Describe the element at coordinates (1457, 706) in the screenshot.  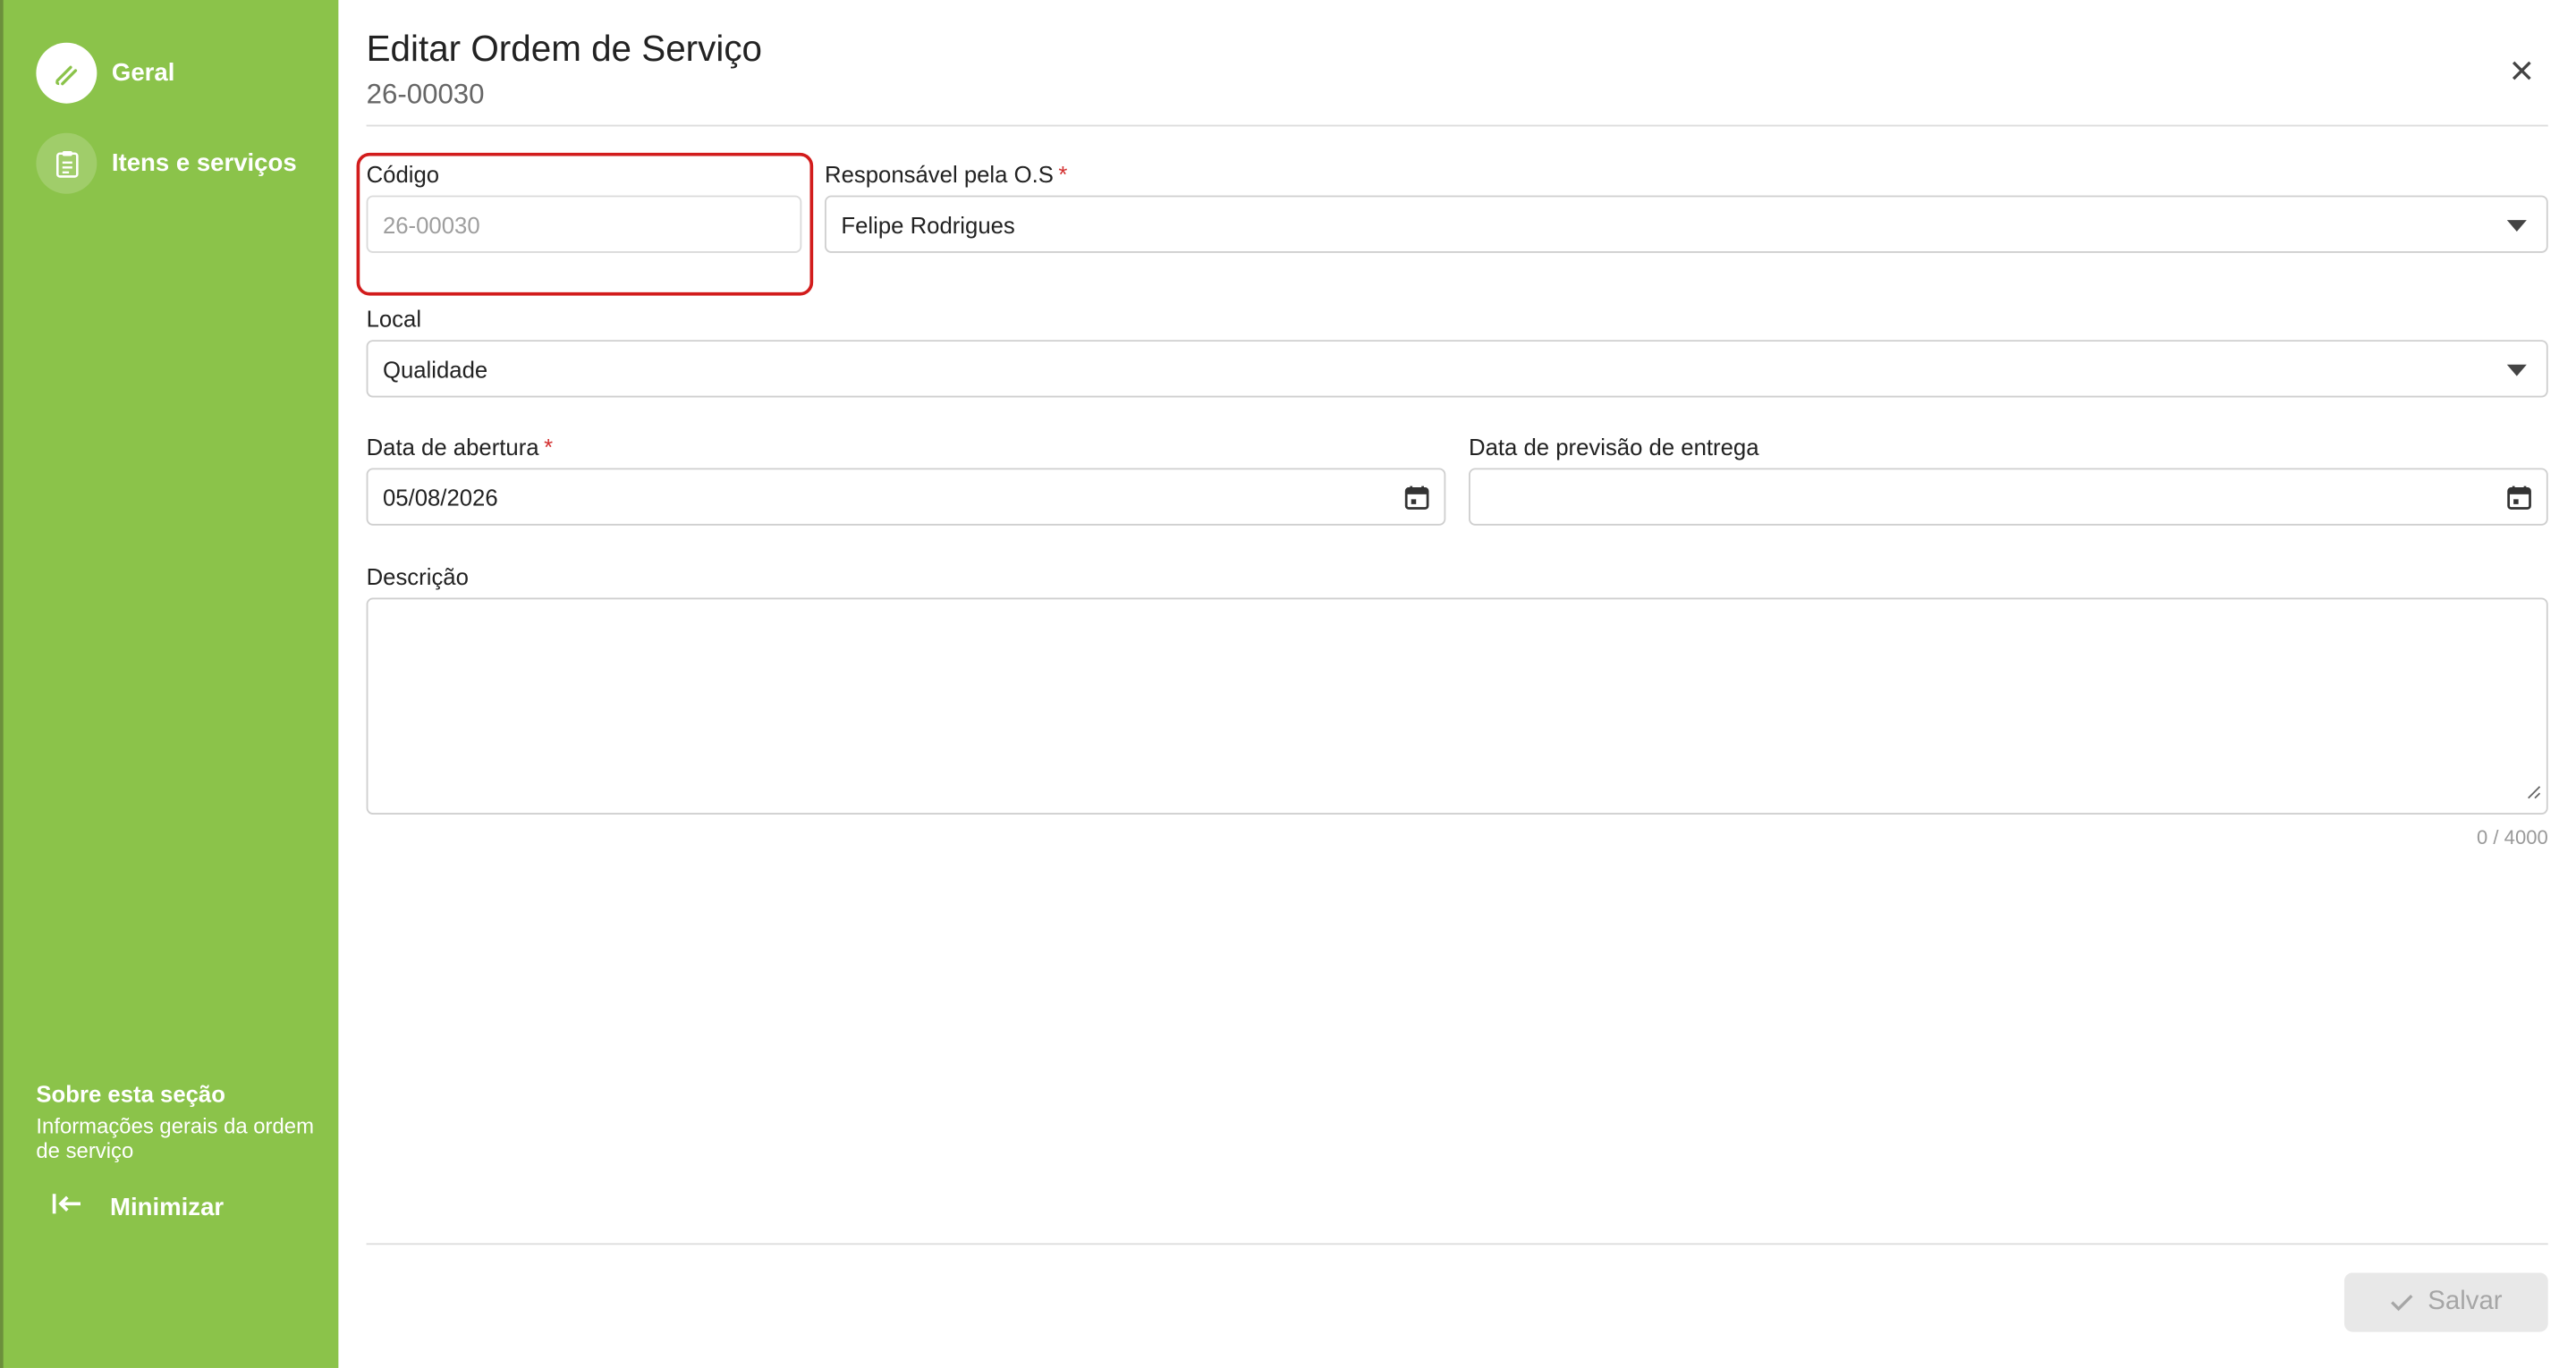
I see `descricao-textarea` at that location.